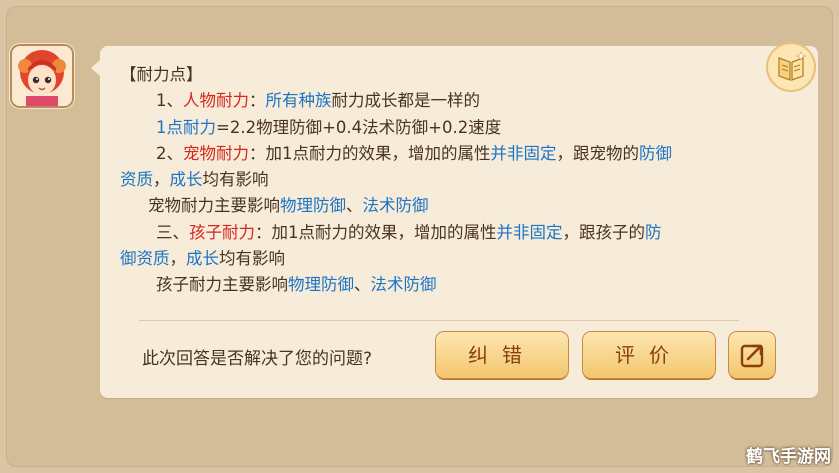  What do you see at coordinates (376, 232) in the screenshot?
I see `line-6-text: ：加1点耐力的效果，增加的属性` at bounding box center [376, 232].